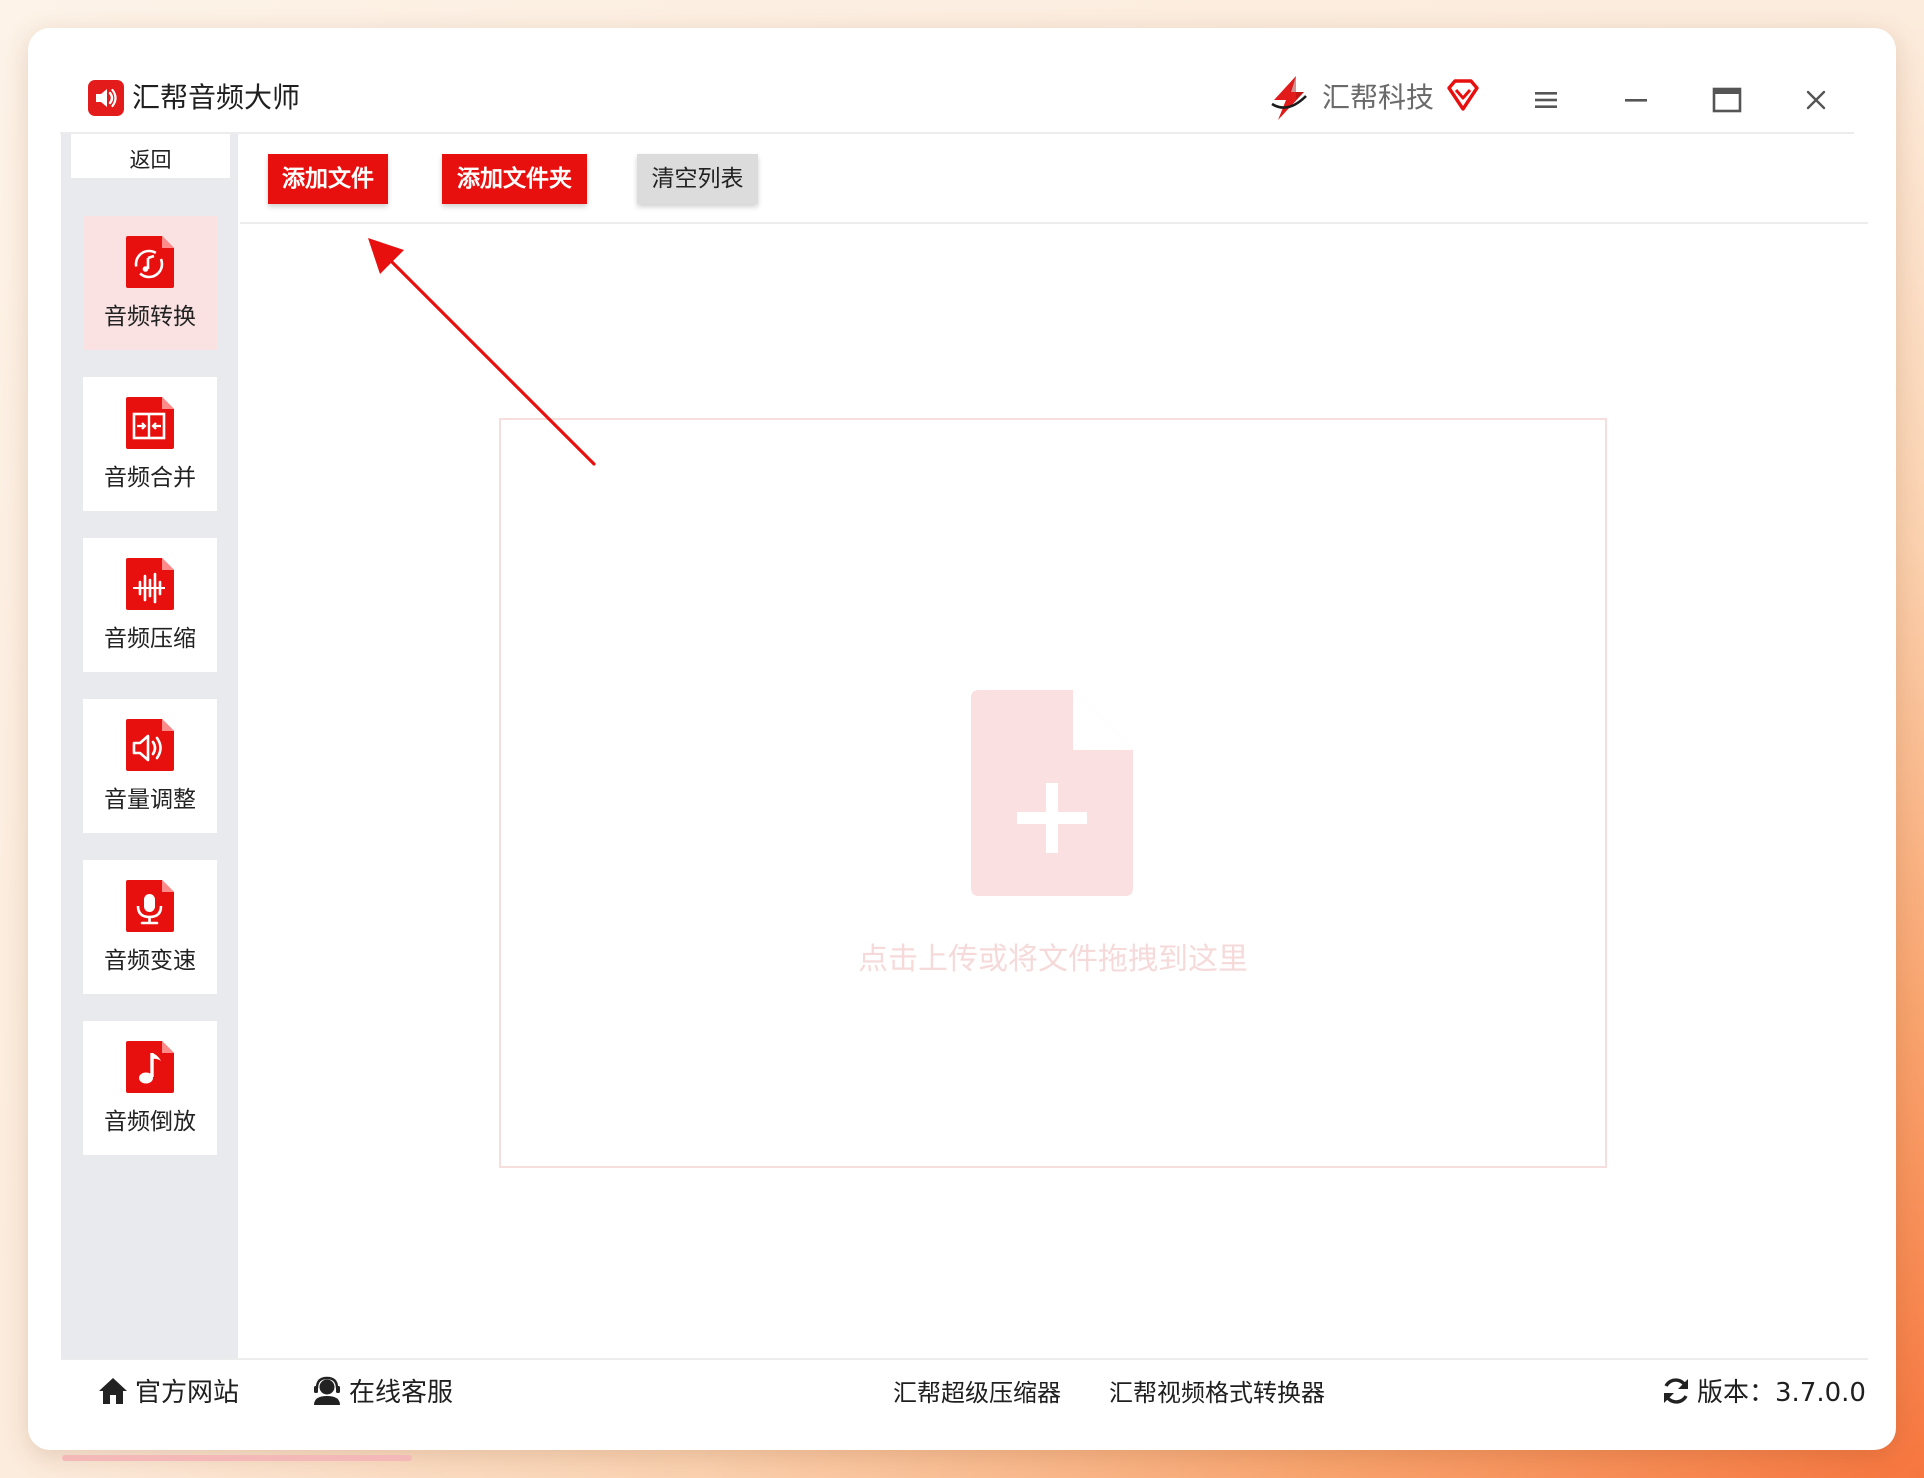 The height and width of the screenshot is (1478, 1924). I want to click on footer-bar: 官方网站 在线客服 汇帮超级压缩器 汇帮视频格式转换器 版本：3.7.0.0, so click(964, 1391).